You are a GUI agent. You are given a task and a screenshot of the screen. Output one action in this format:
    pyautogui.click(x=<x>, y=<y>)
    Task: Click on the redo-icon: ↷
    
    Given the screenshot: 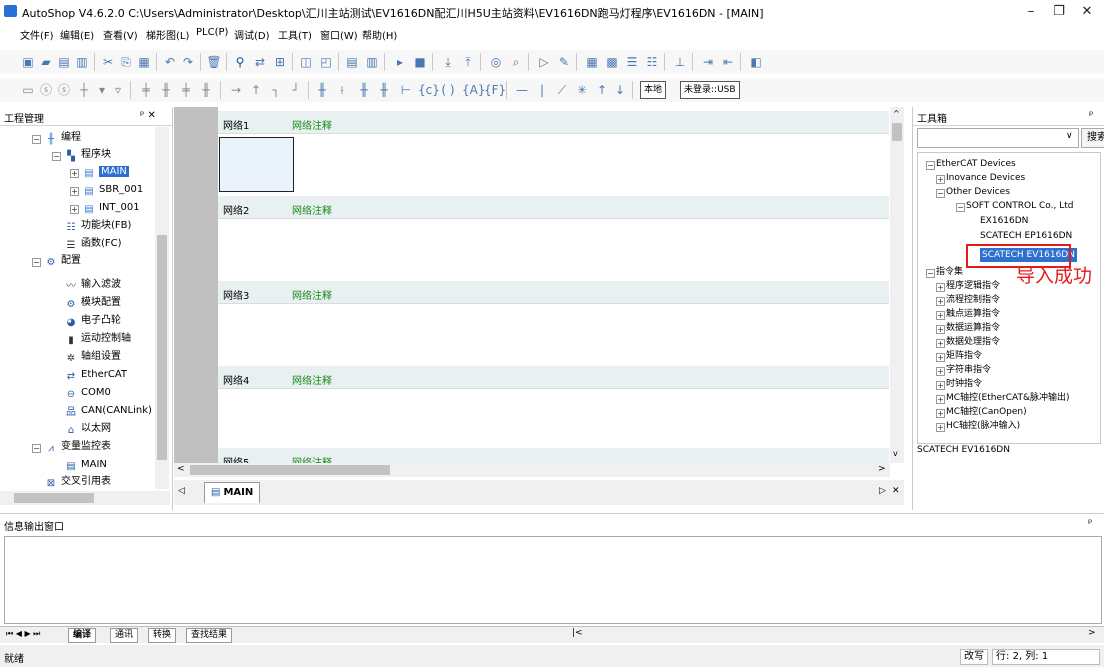 What is the action you would take?
    pyautogui.click(x=188, y=62)
    